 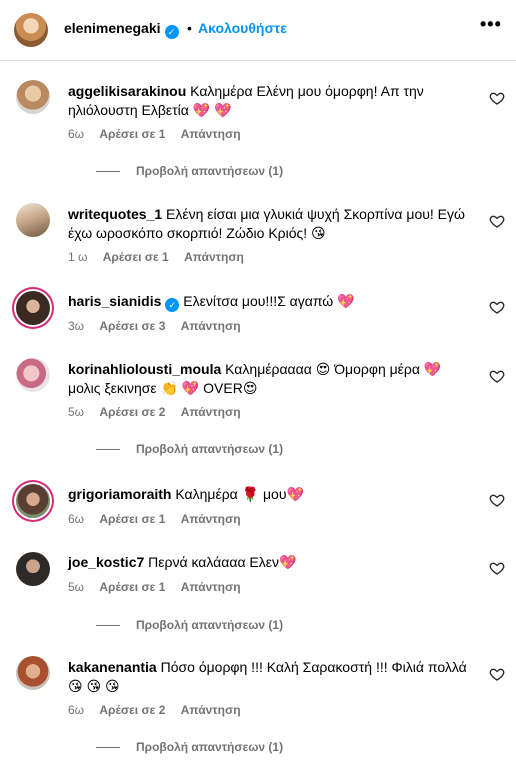 What do you see at coordinates (31, 30) in the screenshot?
I see `author-avatar` at bounding box center [31, 30].